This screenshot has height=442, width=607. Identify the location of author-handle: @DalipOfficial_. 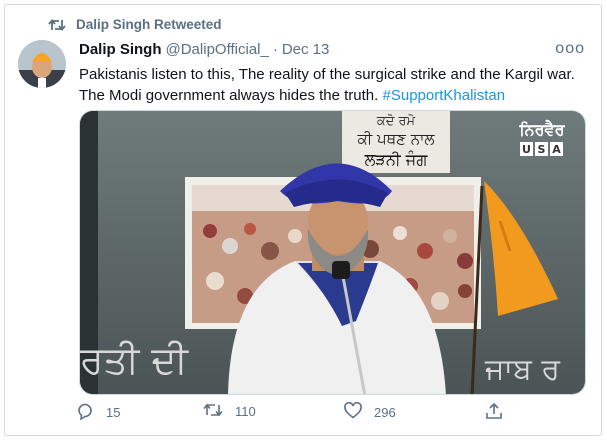
(217, 49).